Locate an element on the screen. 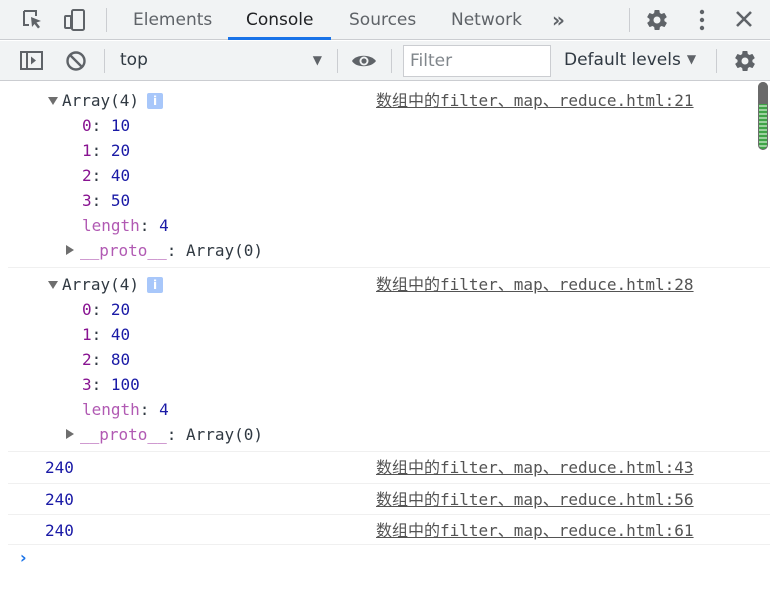 This screenshot has height=596, width=770. console-scrollbar is located at coordinates (762, 117).